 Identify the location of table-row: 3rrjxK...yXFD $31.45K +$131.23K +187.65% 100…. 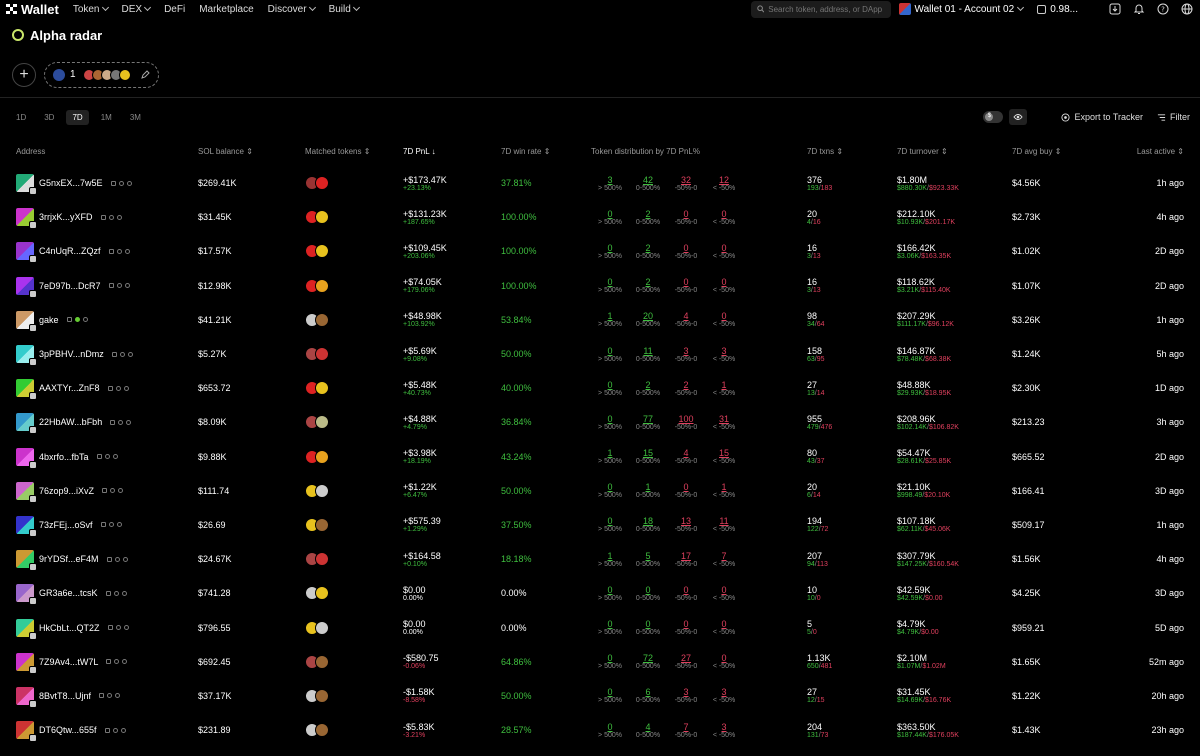
(600, 217).